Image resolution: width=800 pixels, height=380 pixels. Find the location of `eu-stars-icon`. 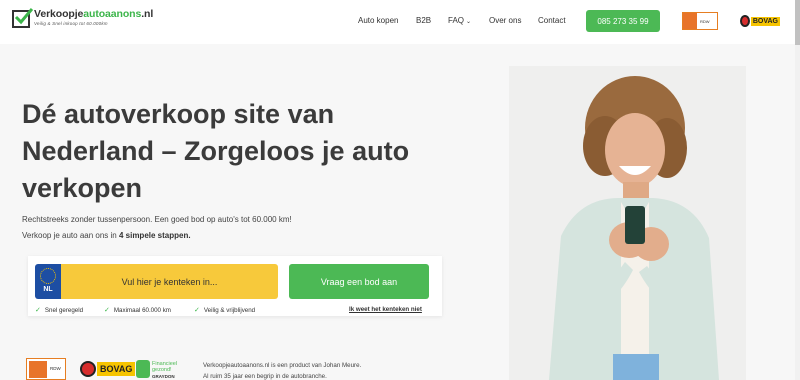

eu-stars-icon is located at coordinates (48, 276).